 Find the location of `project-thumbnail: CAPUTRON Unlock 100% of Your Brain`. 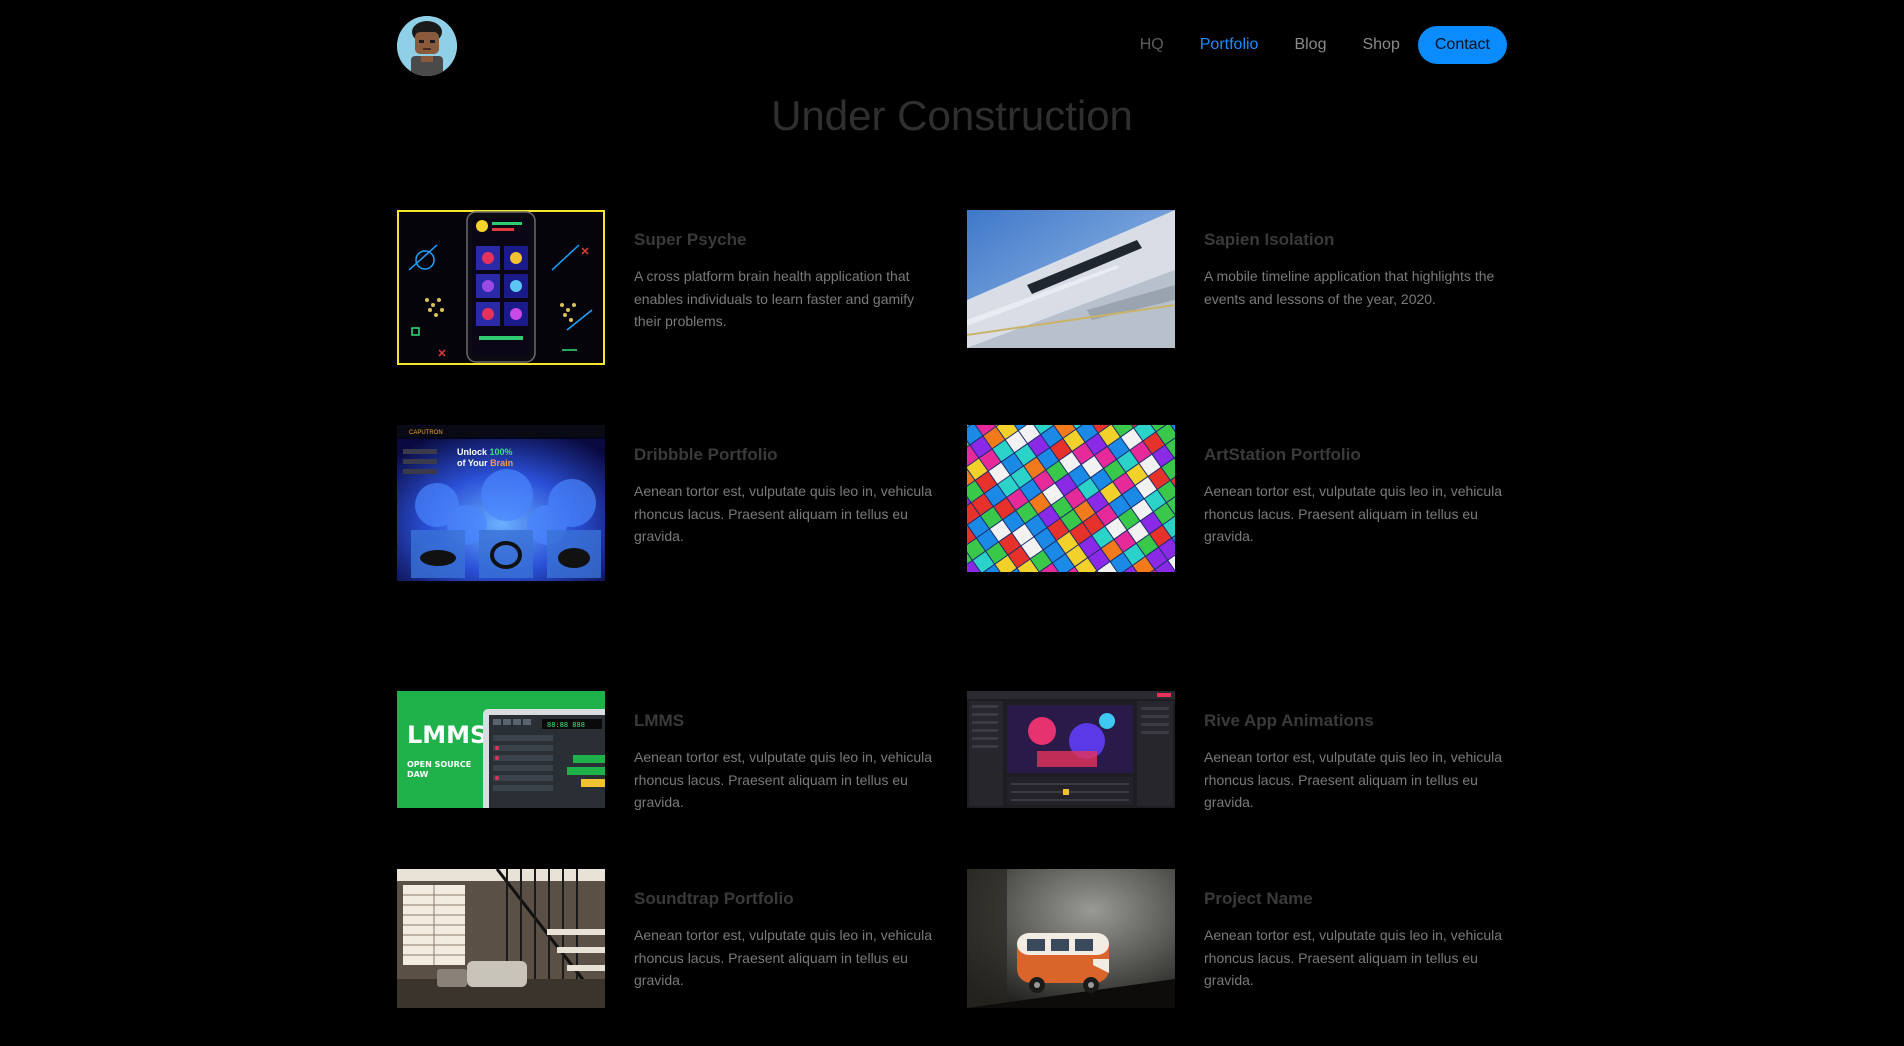

project-thumbnail: CAPUTRON Unlock 100% of Your Brain is located at coordinates (501, 503).